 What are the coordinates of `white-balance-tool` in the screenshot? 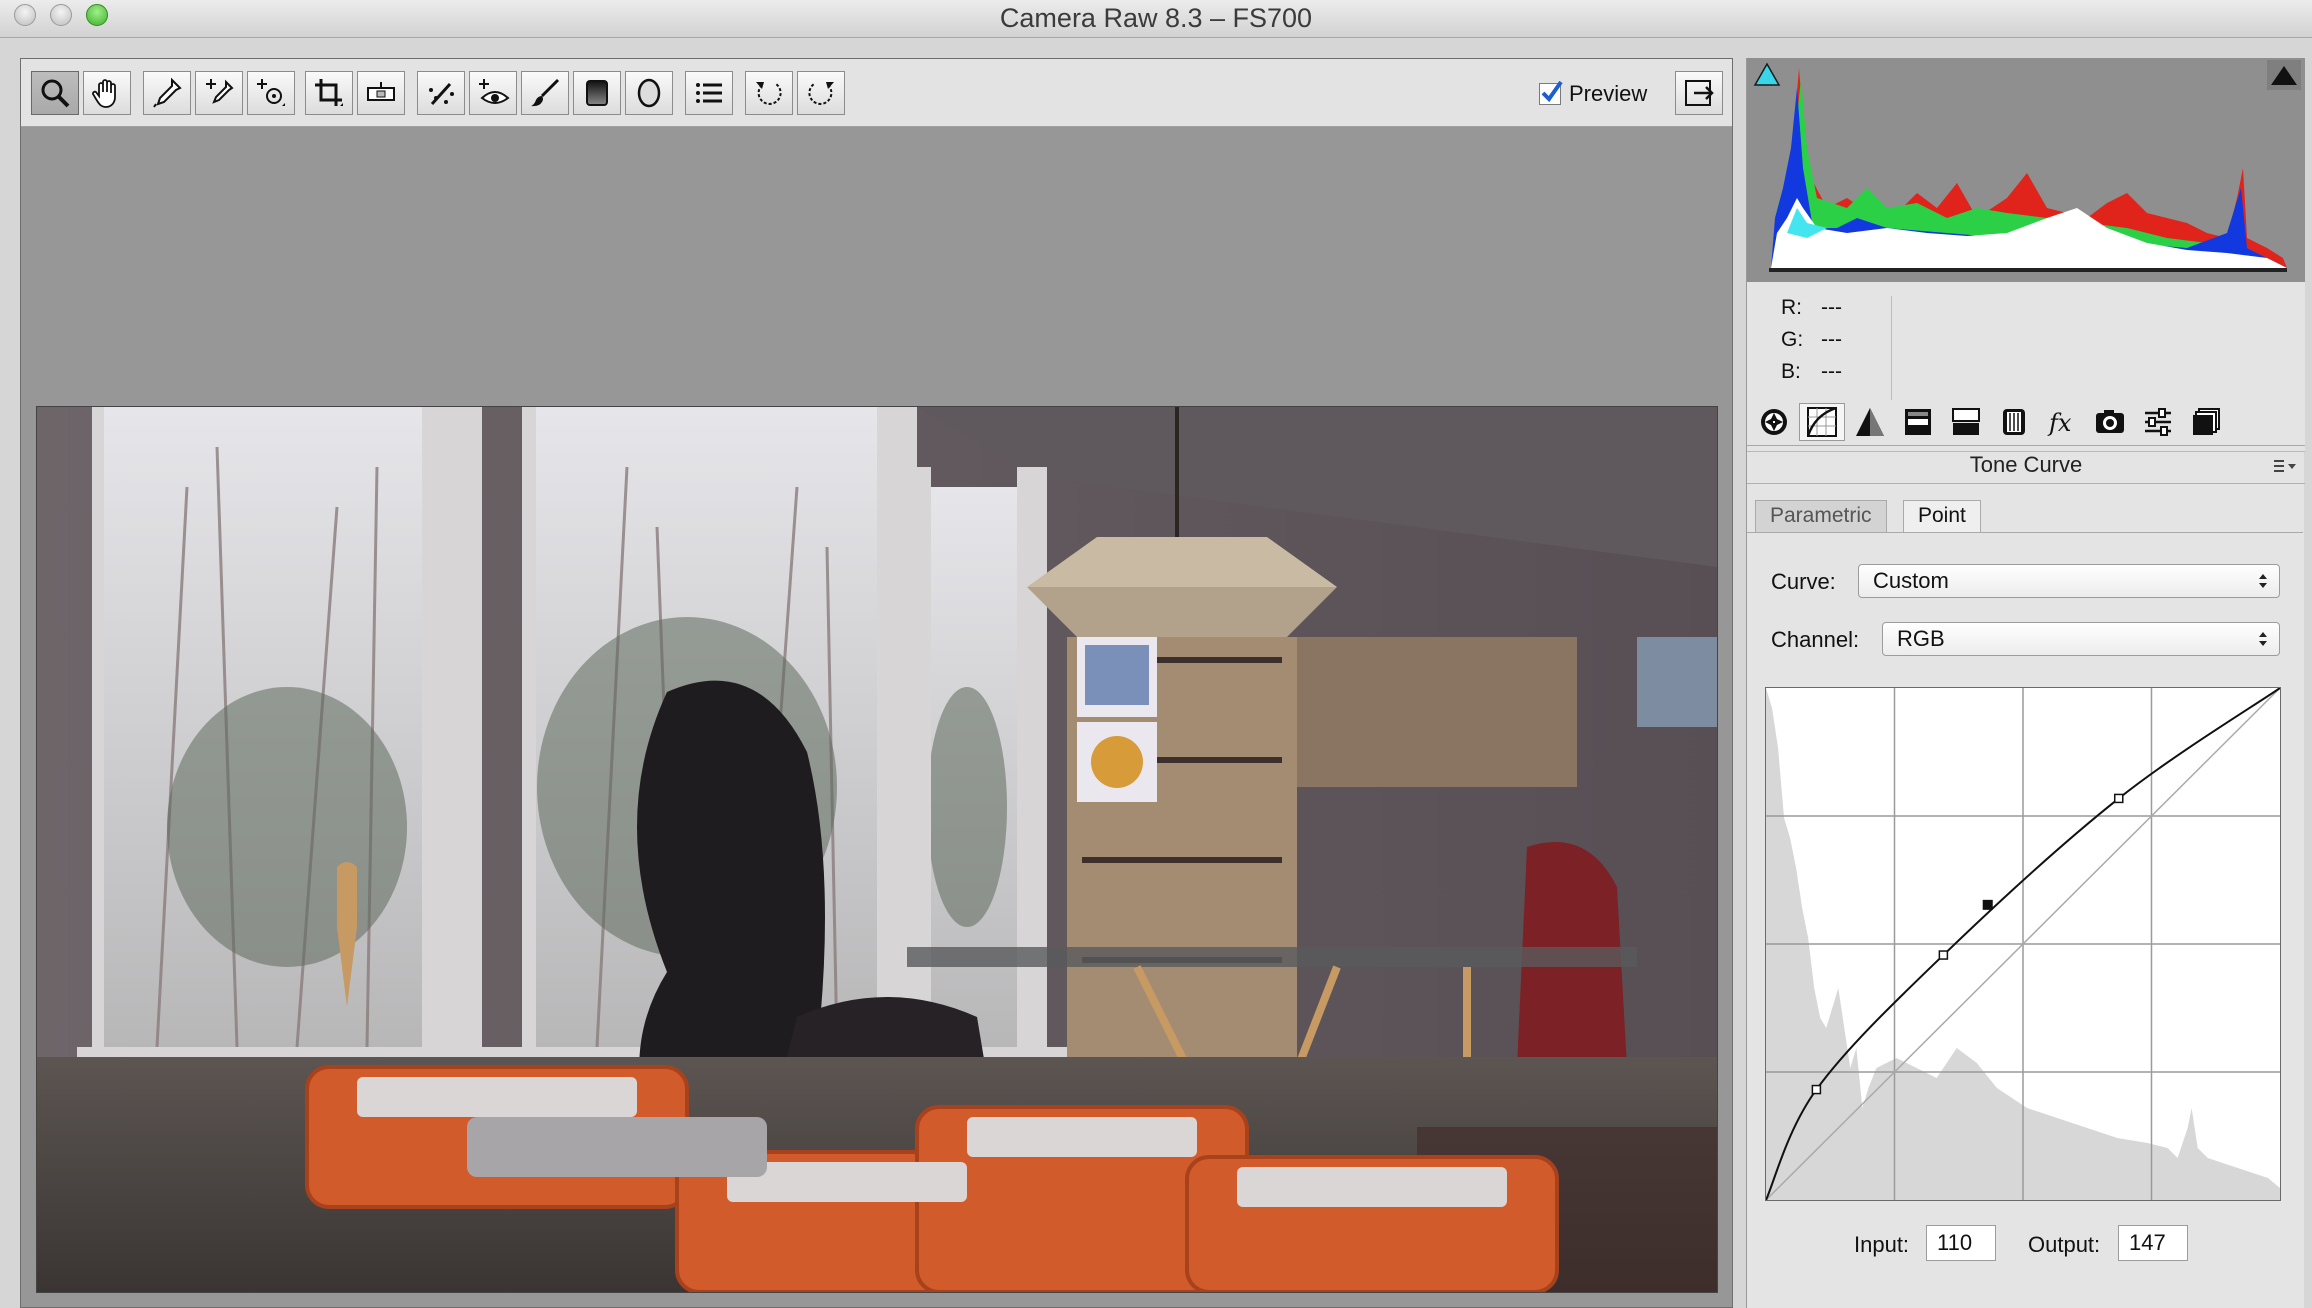 It's located at (167, 93).